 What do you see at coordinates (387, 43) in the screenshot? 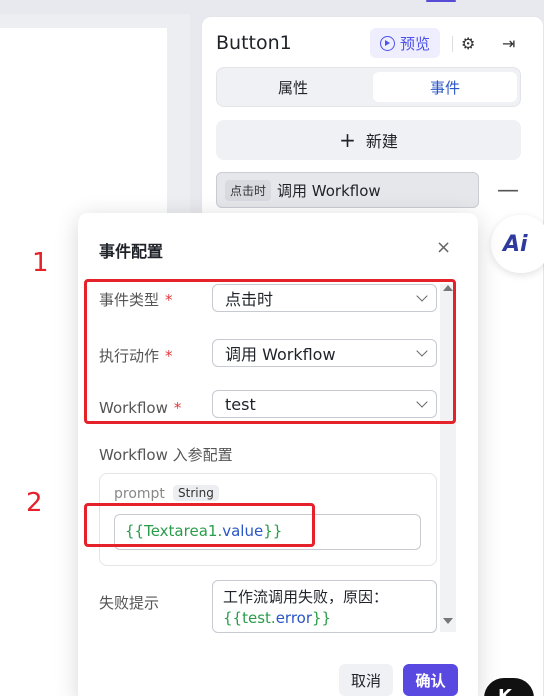
I see `play-icon` at bounding box center [387, 43].